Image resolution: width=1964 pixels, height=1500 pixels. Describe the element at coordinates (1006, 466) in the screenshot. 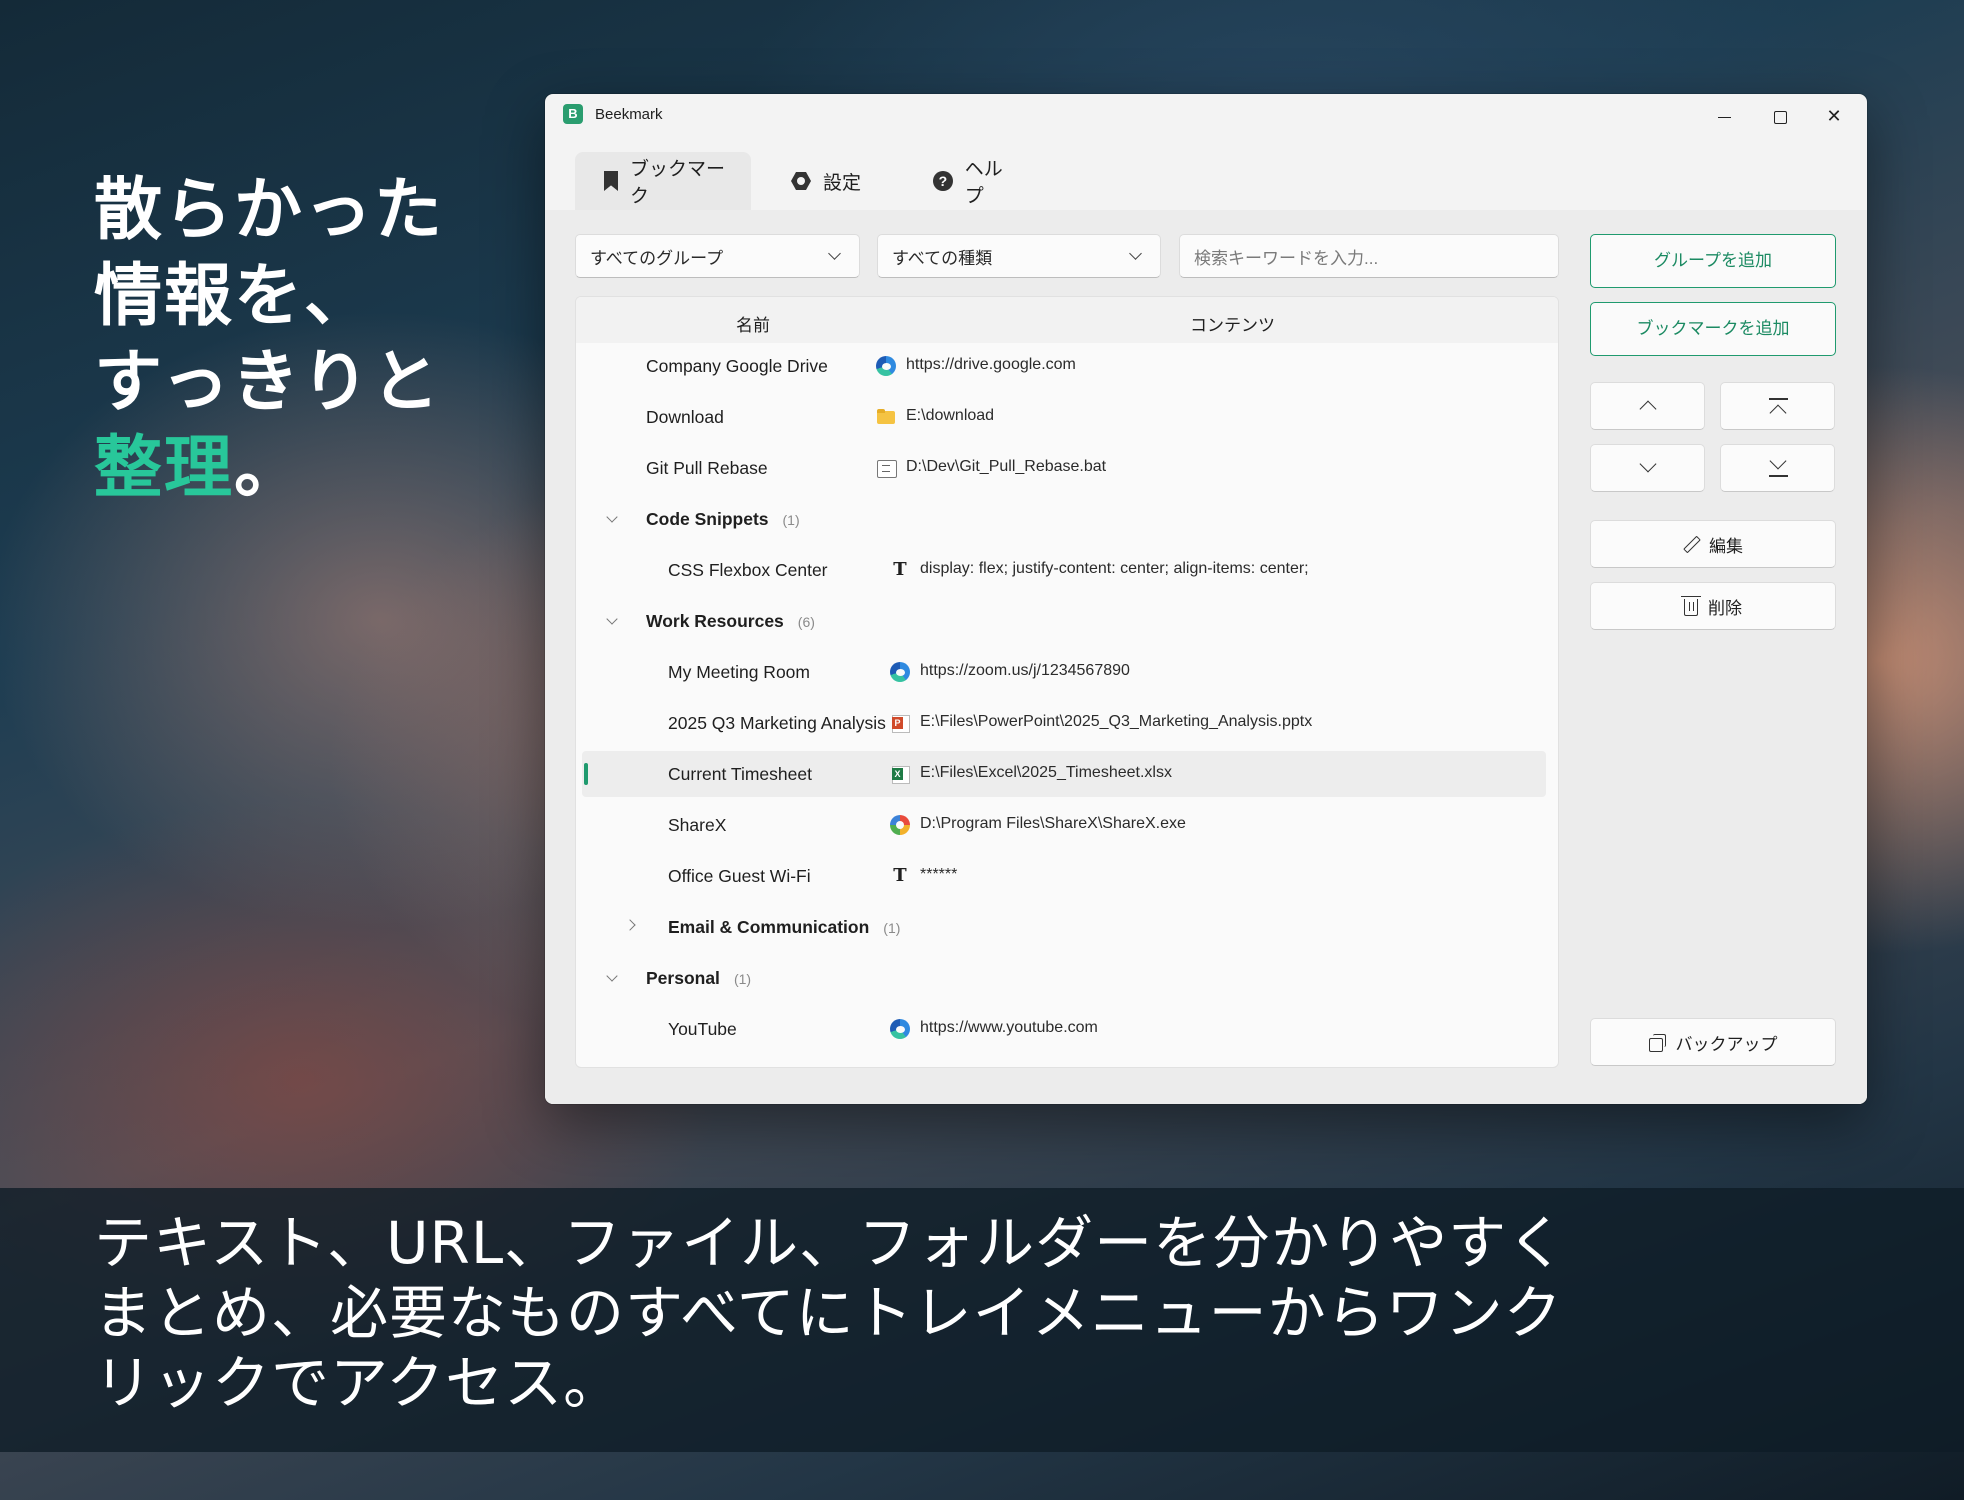

I see `item-content: D:\Dev\Git_Pull_Rebase.bat` at that location.